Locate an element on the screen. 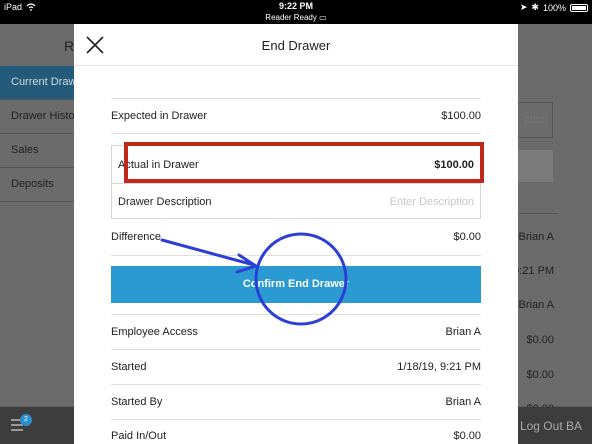  detail-row: Started 1/18/19, 9:21 PM is located at coordinates (296, 367).